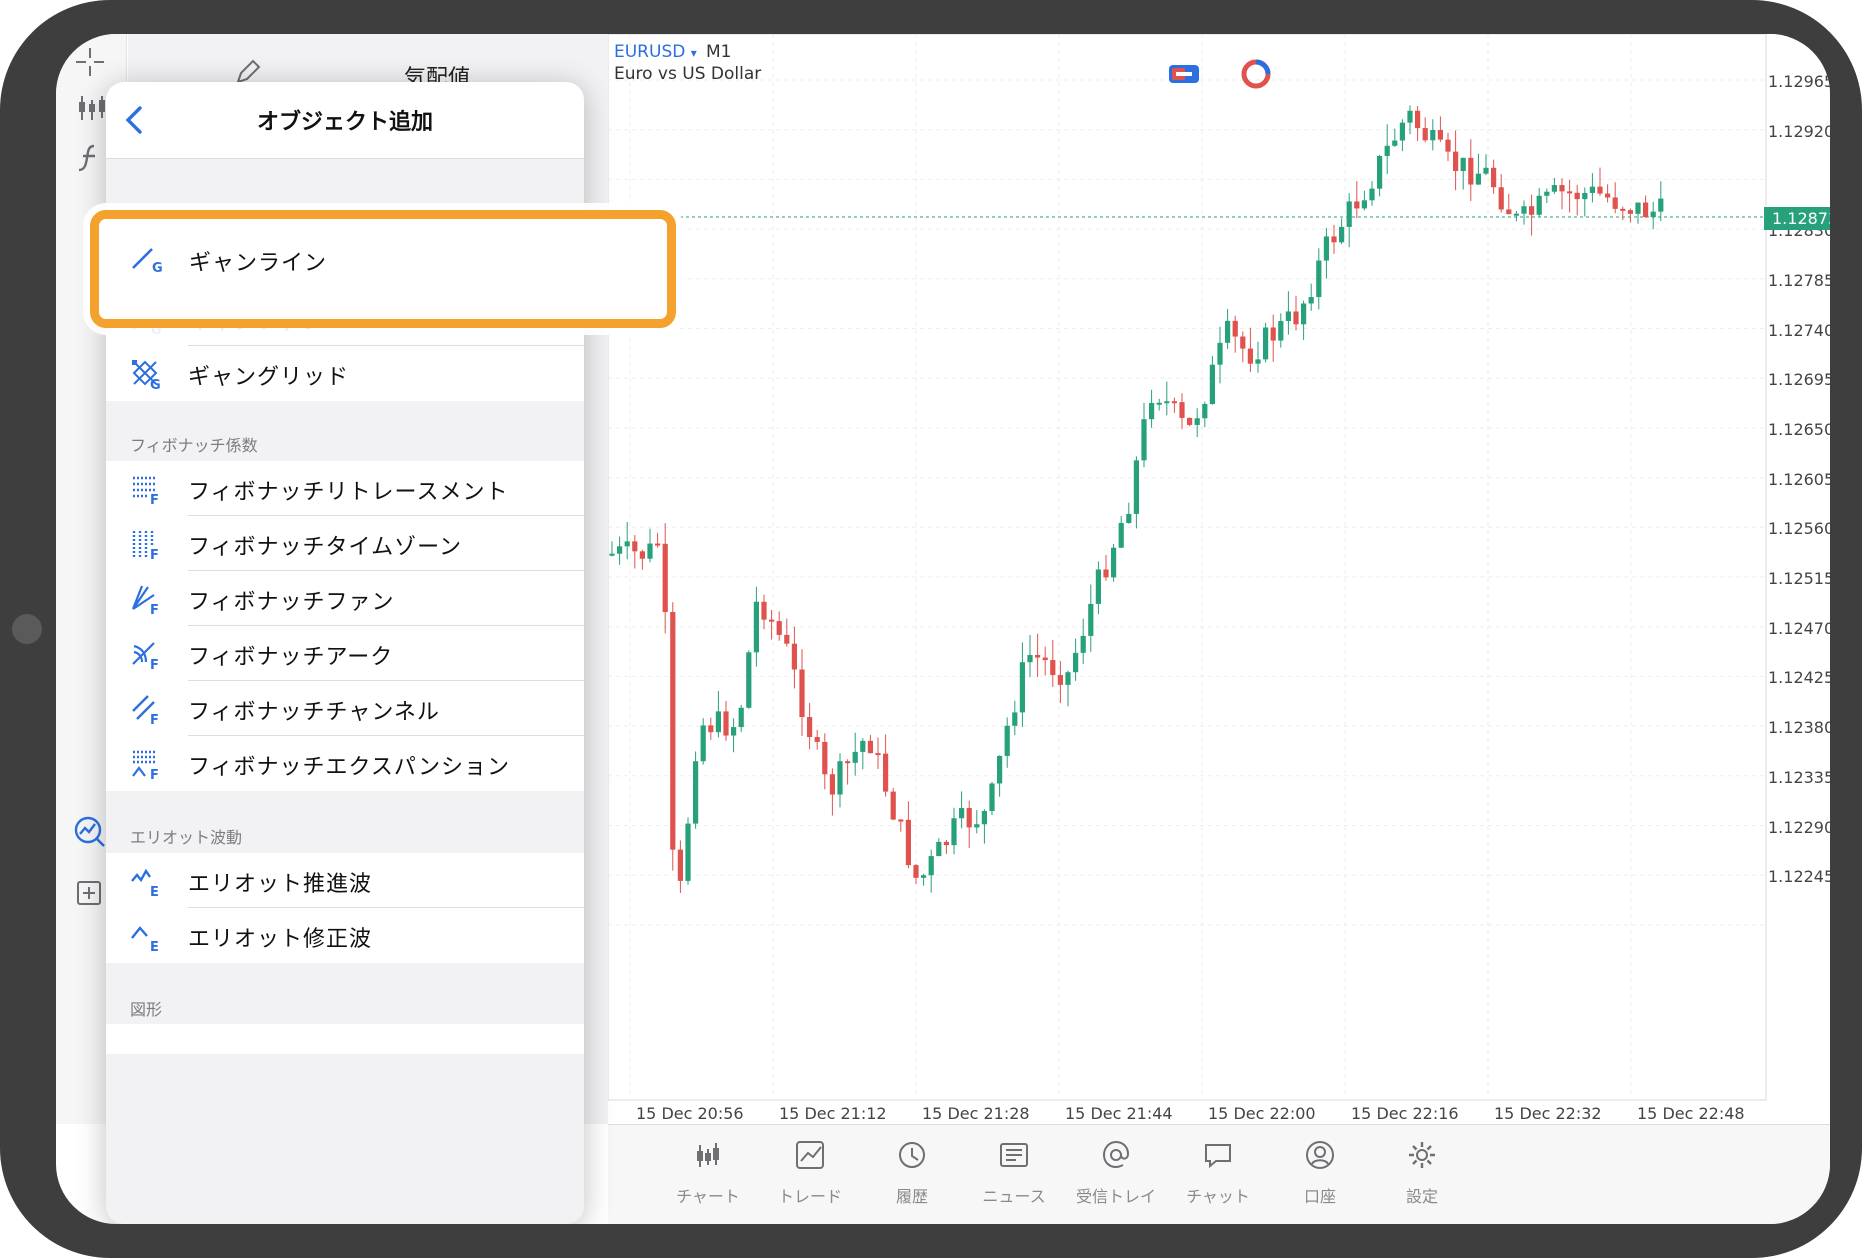 The image size is (1862, 1258). Describe the element at coordinates (694, 53) in the screenshot. I see `symbol-dropdown-icon: ▾` at that location.